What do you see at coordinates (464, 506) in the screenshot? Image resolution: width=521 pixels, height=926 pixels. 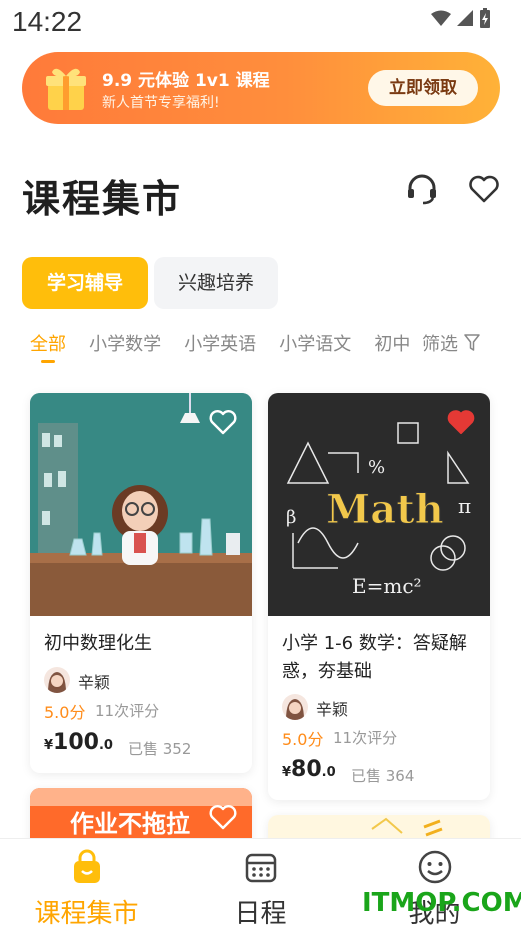 I see `svg-text: π` at bounding box center [464, 506].